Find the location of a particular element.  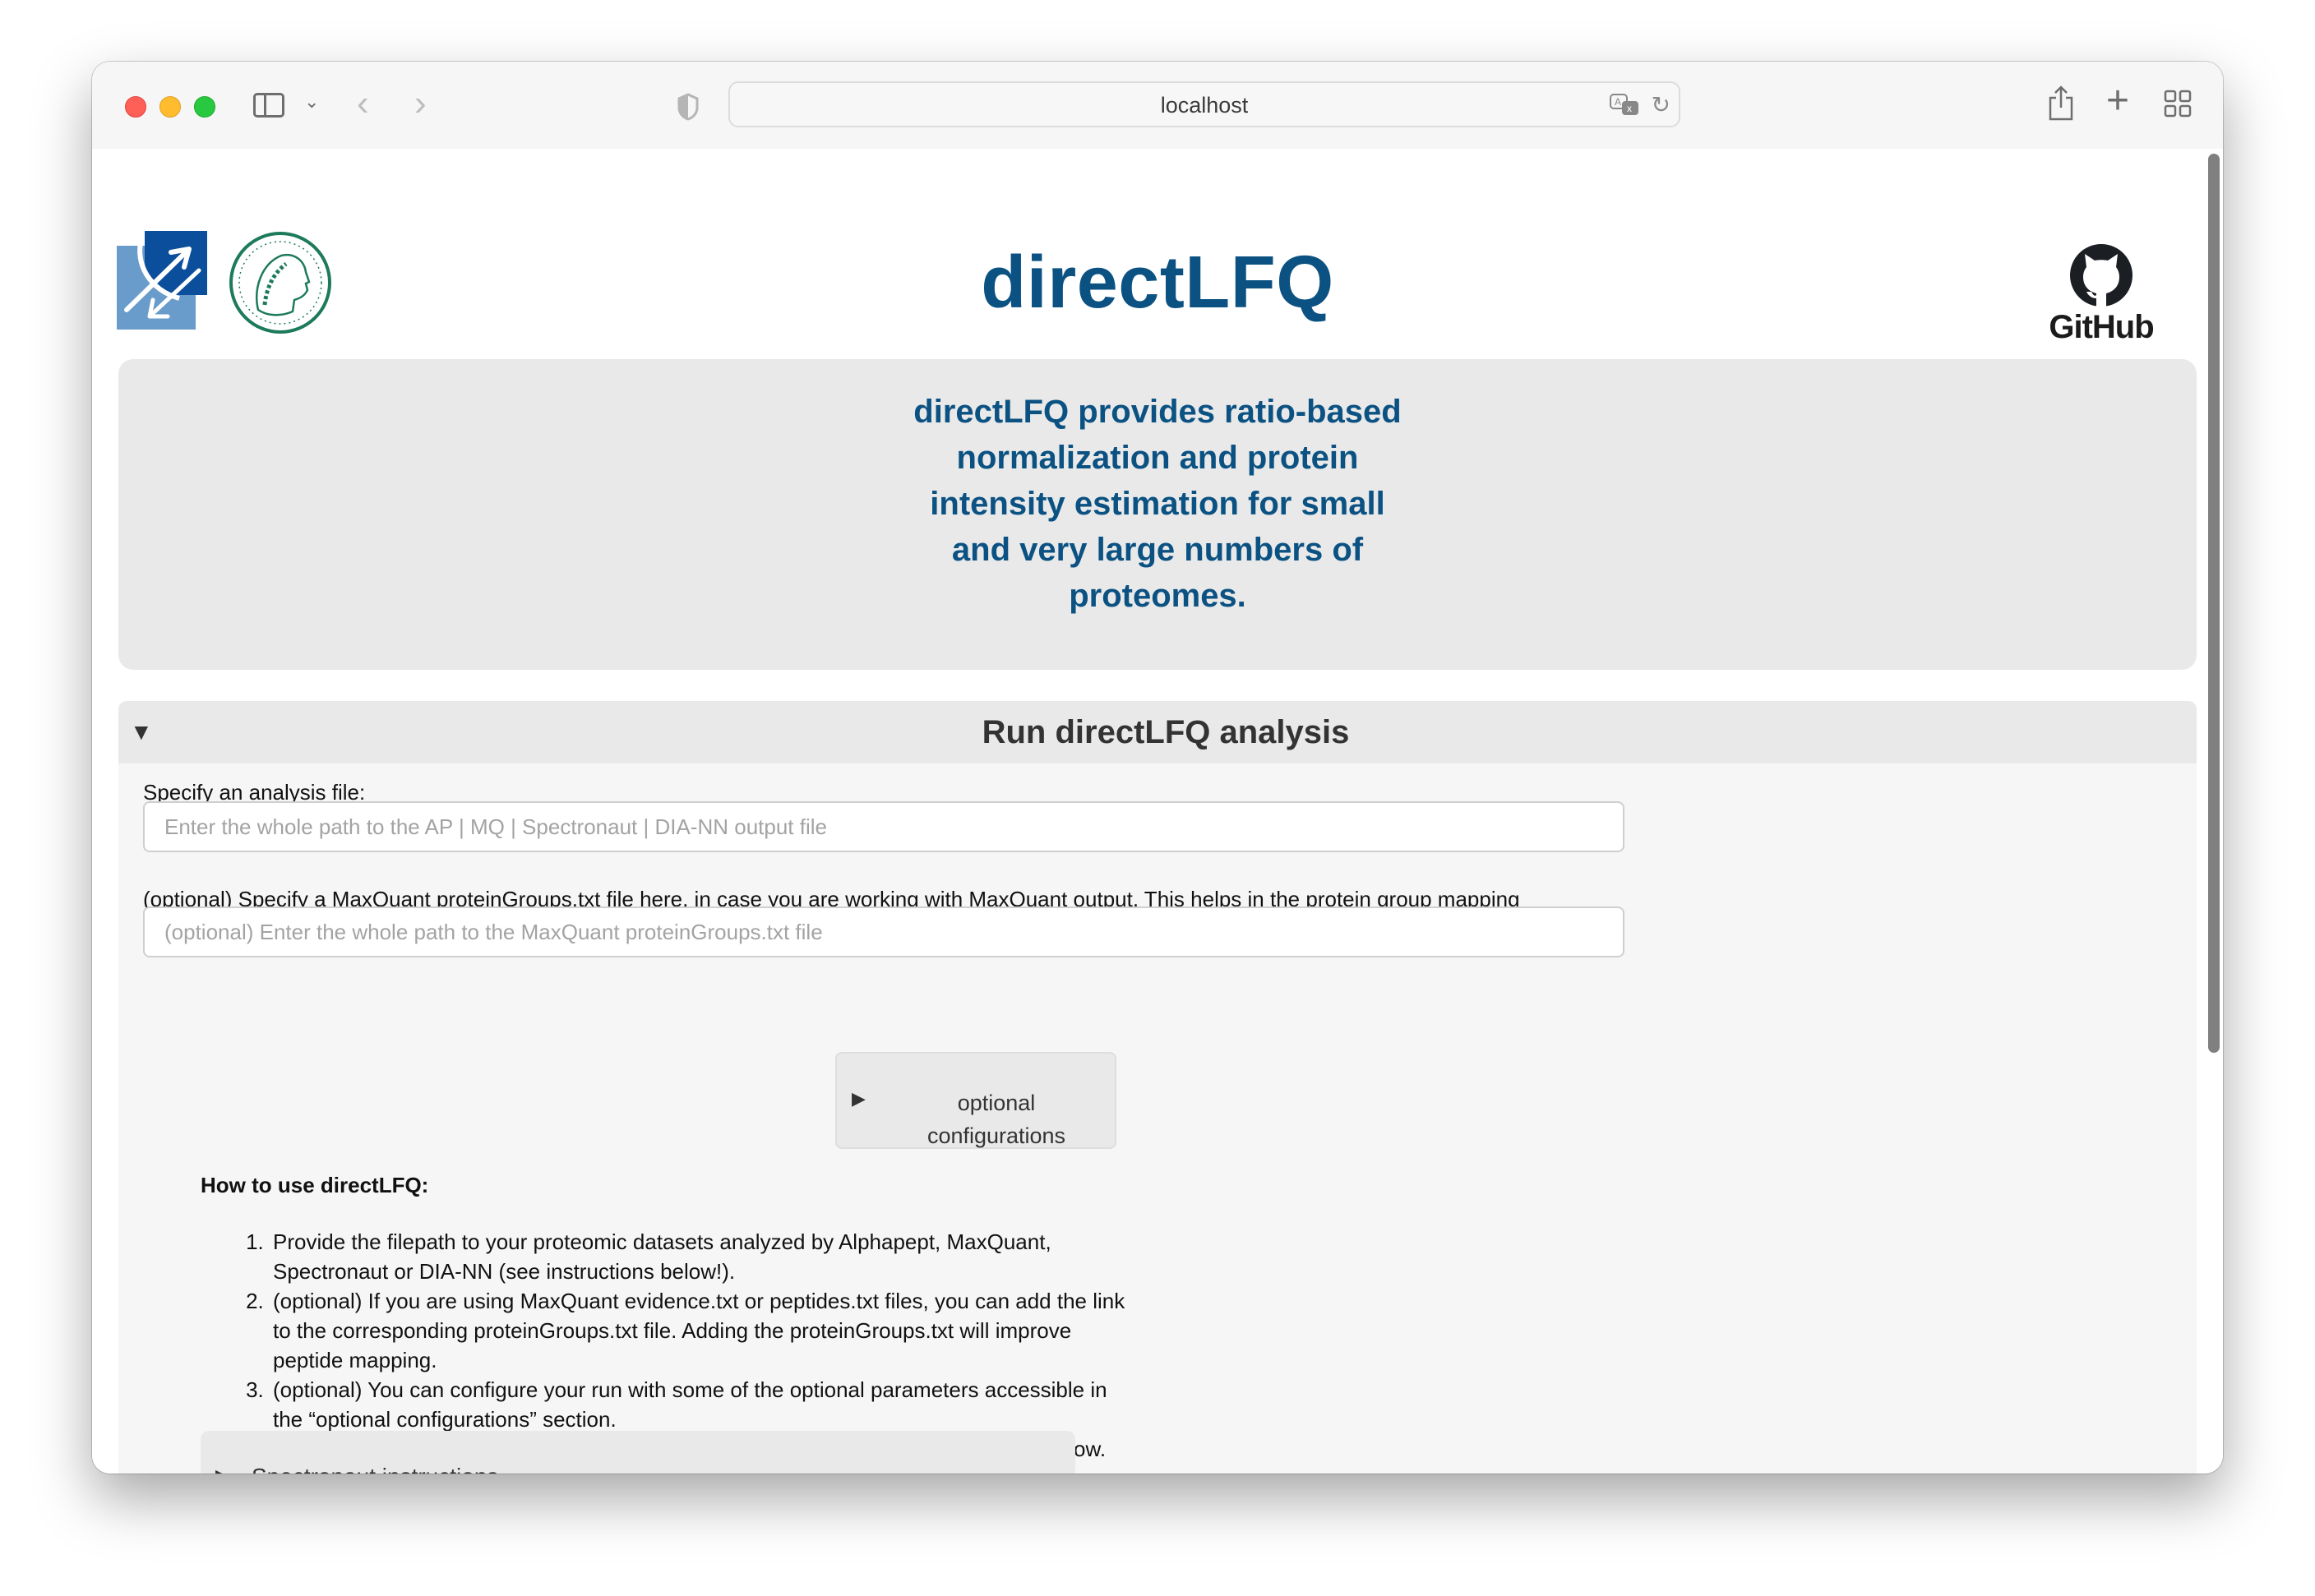

chevron-down-icon: ⌄ is located at coordinates (312, 102).